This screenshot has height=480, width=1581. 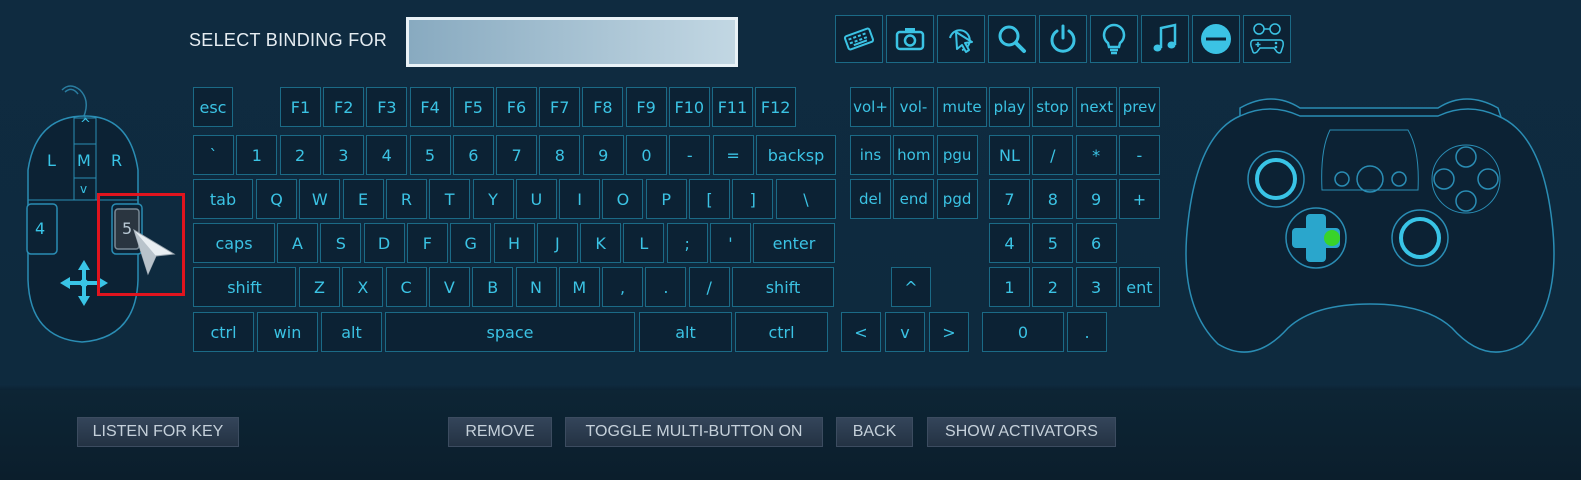 What do you see at coordinates (1053, 155) in the screenshot?
I see `numpad-key: /` at bounding box center [1053, 155].